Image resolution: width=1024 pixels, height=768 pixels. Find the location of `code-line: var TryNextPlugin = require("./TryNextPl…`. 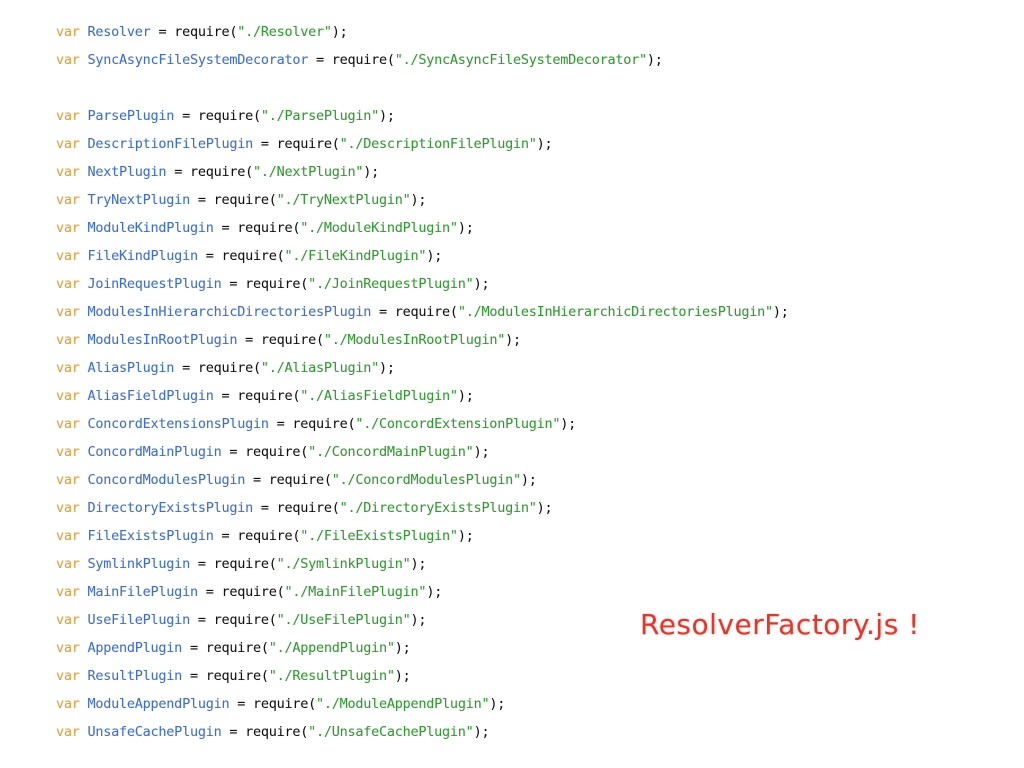

code-line: var TryNextPlugin = require("./TryNextPl… is located at coordinates (422, 200).